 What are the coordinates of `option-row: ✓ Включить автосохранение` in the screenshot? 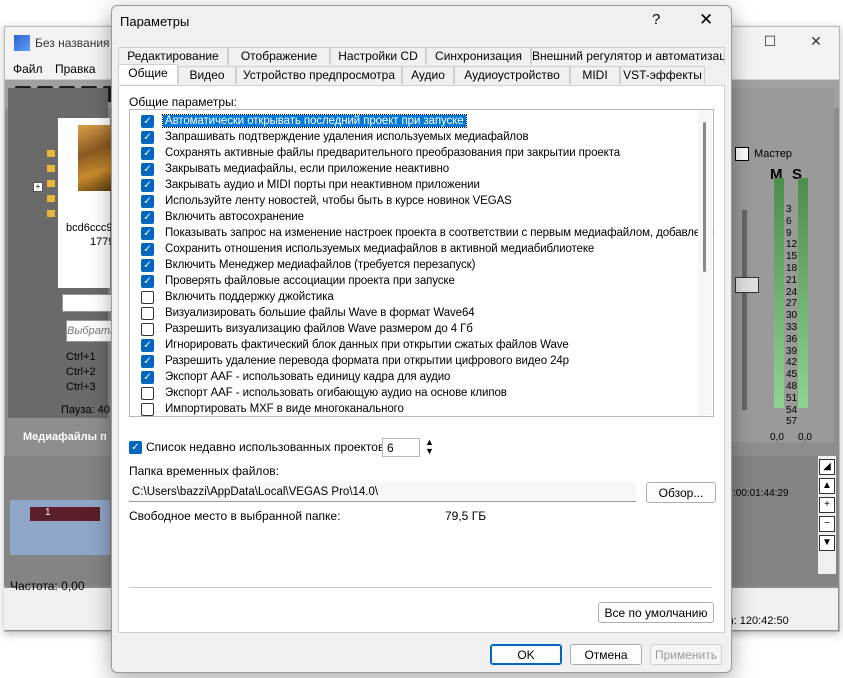 It's located at (412, 217).